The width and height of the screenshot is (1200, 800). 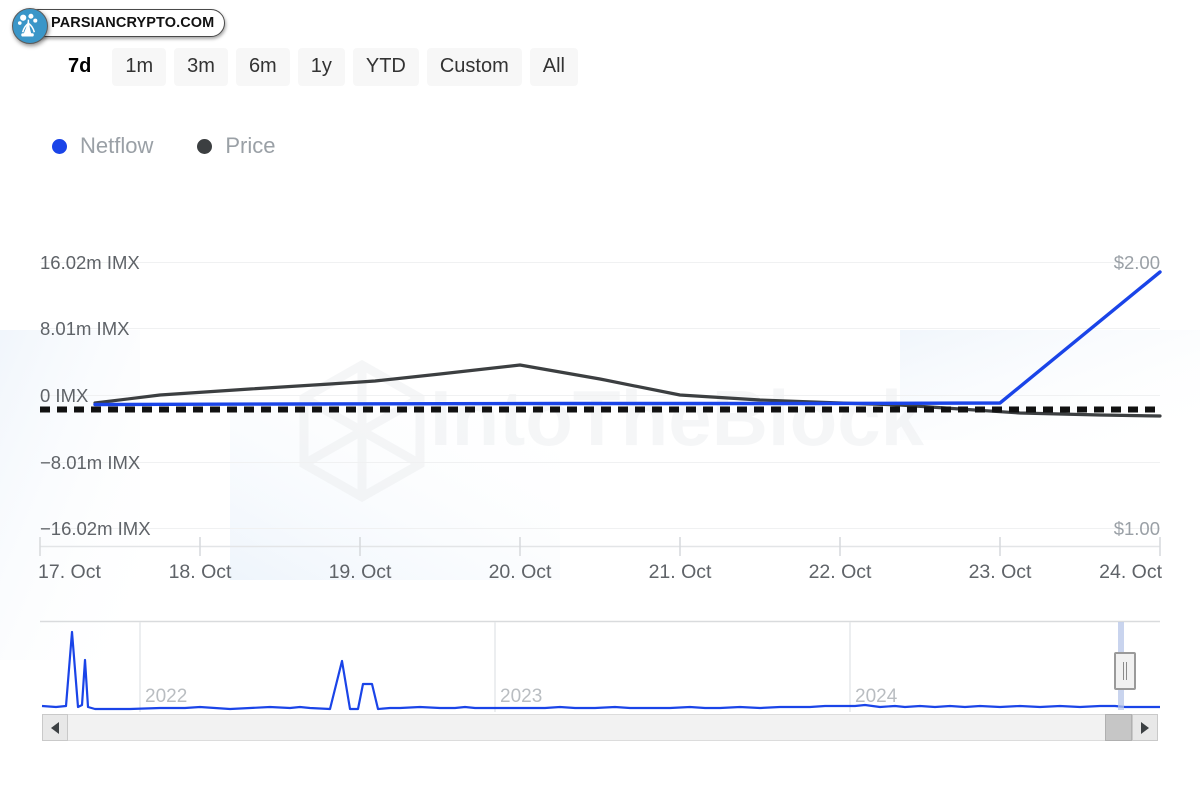 What do you see at coordinates (520, 572) in the screenshot?
I see `x-tick-3: 20. Oct` at bounding box center [520, 572].